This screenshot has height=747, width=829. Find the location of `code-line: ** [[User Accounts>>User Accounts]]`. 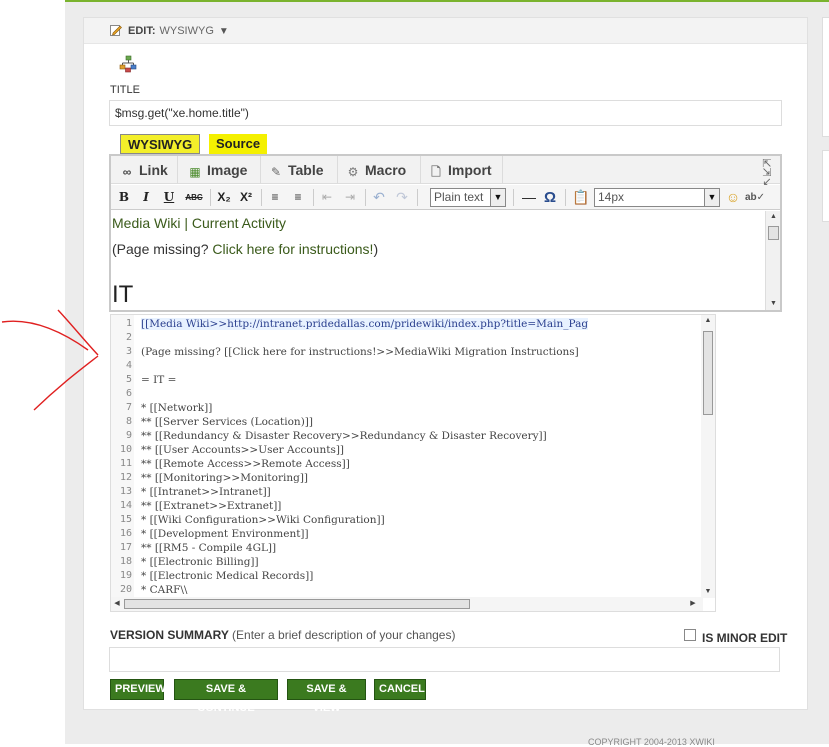

code-line: ** [[User Accounts>>User Accounts]] is located at coordinates (242, 450).